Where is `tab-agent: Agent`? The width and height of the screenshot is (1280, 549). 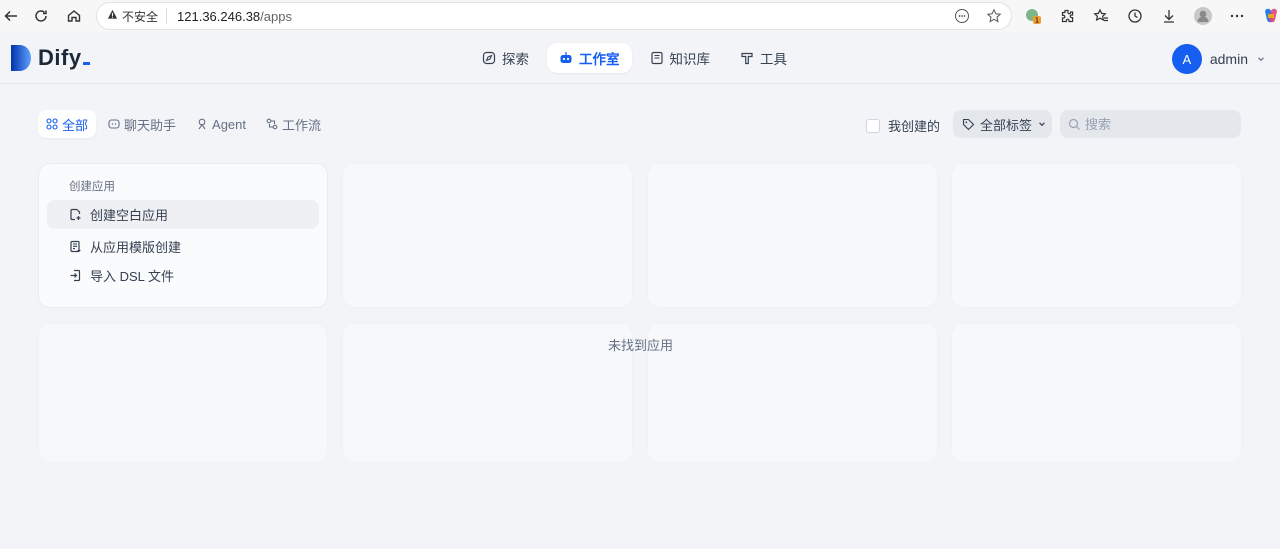 tab-agent: Agent is located at coordinates (221, 124).